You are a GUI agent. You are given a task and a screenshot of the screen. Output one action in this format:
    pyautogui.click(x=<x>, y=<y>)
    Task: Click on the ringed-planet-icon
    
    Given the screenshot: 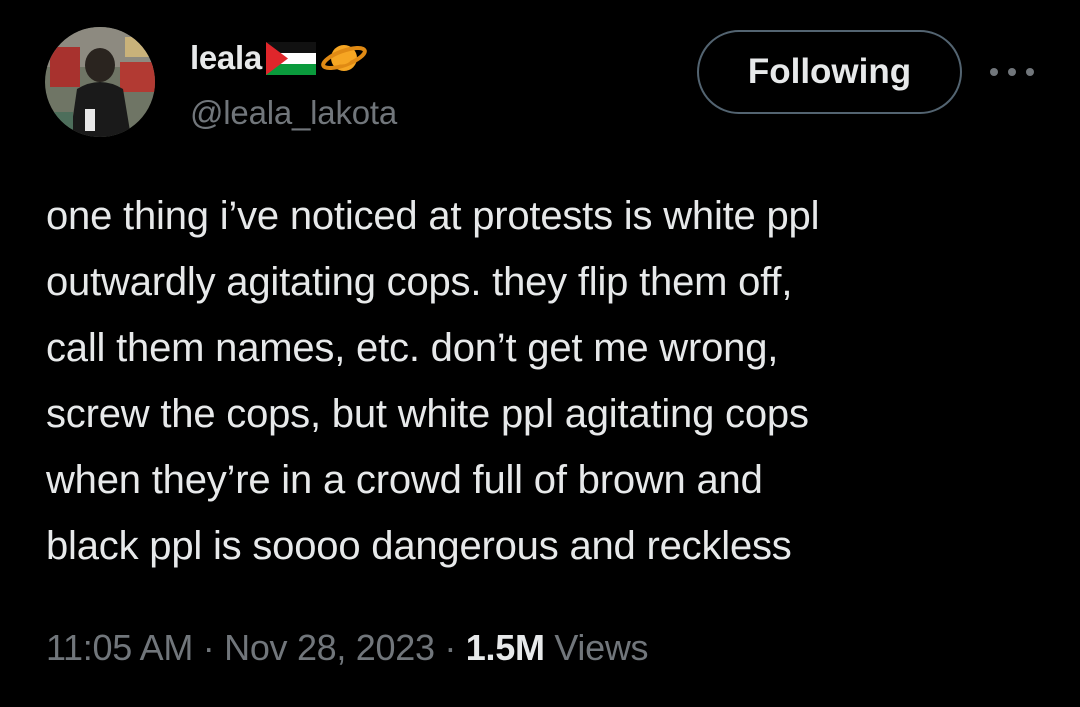 What is the action you would take?
    pyautogui.click(x=344, y=58)
    